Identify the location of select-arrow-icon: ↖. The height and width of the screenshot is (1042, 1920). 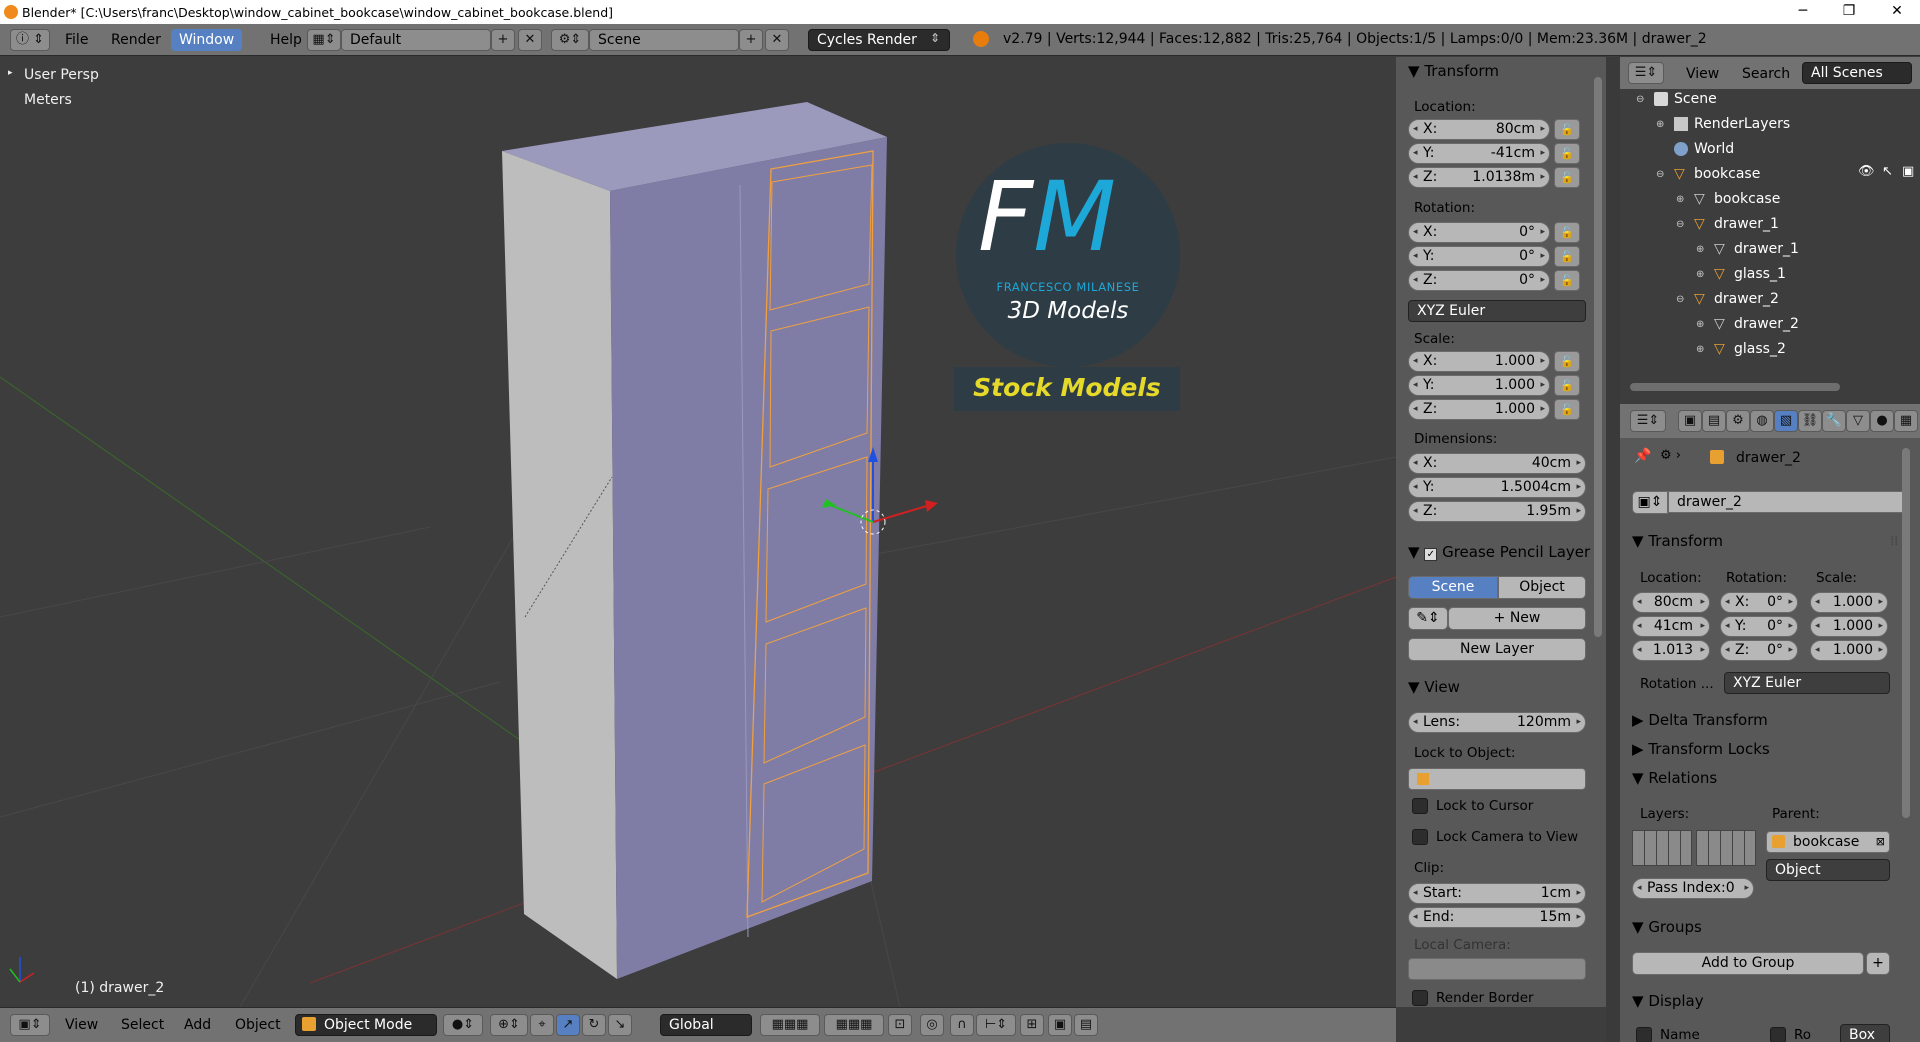
(1887, 171).